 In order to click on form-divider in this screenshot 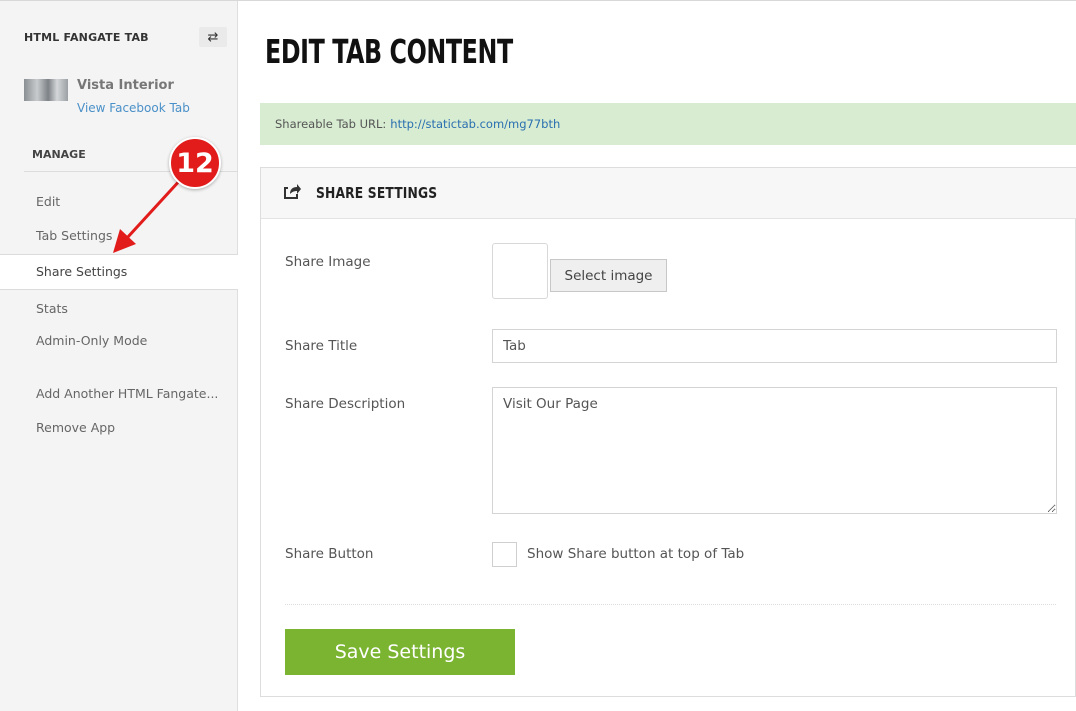, I will do `click(670, 604)`.